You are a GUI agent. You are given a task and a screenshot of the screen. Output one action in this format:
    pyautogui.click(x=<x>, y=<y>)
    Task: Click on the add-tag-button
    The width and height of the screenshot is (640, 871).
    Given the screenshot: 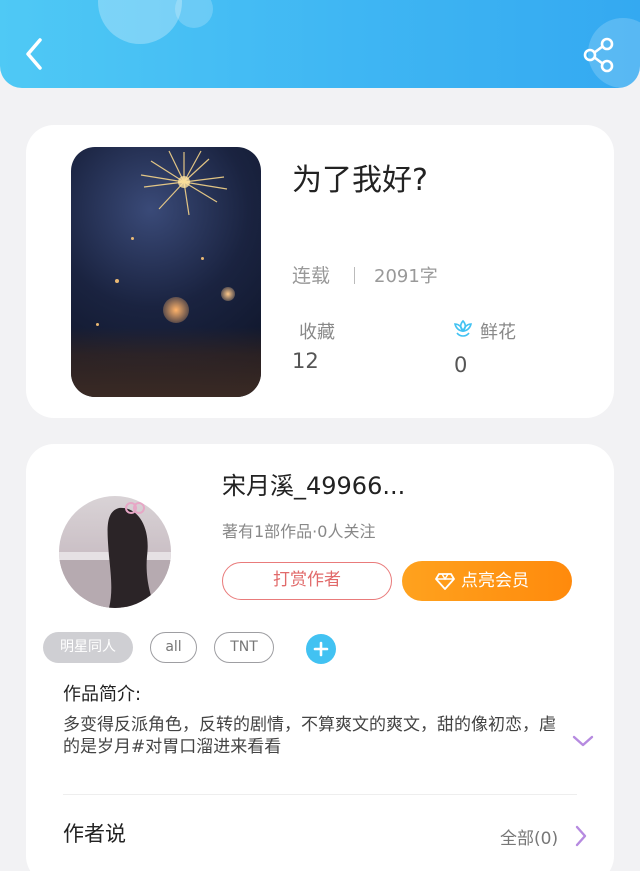 What is the action you would take?
    pyautogui.click(x=321, y=649)
    